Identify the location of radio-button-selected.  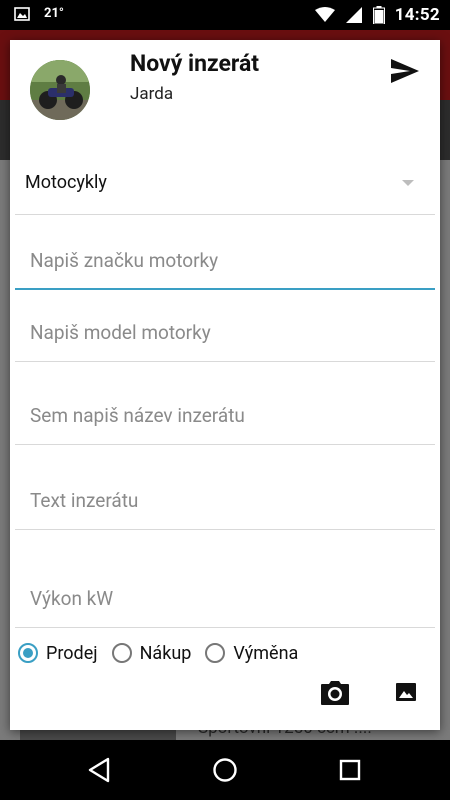
(28, 653).